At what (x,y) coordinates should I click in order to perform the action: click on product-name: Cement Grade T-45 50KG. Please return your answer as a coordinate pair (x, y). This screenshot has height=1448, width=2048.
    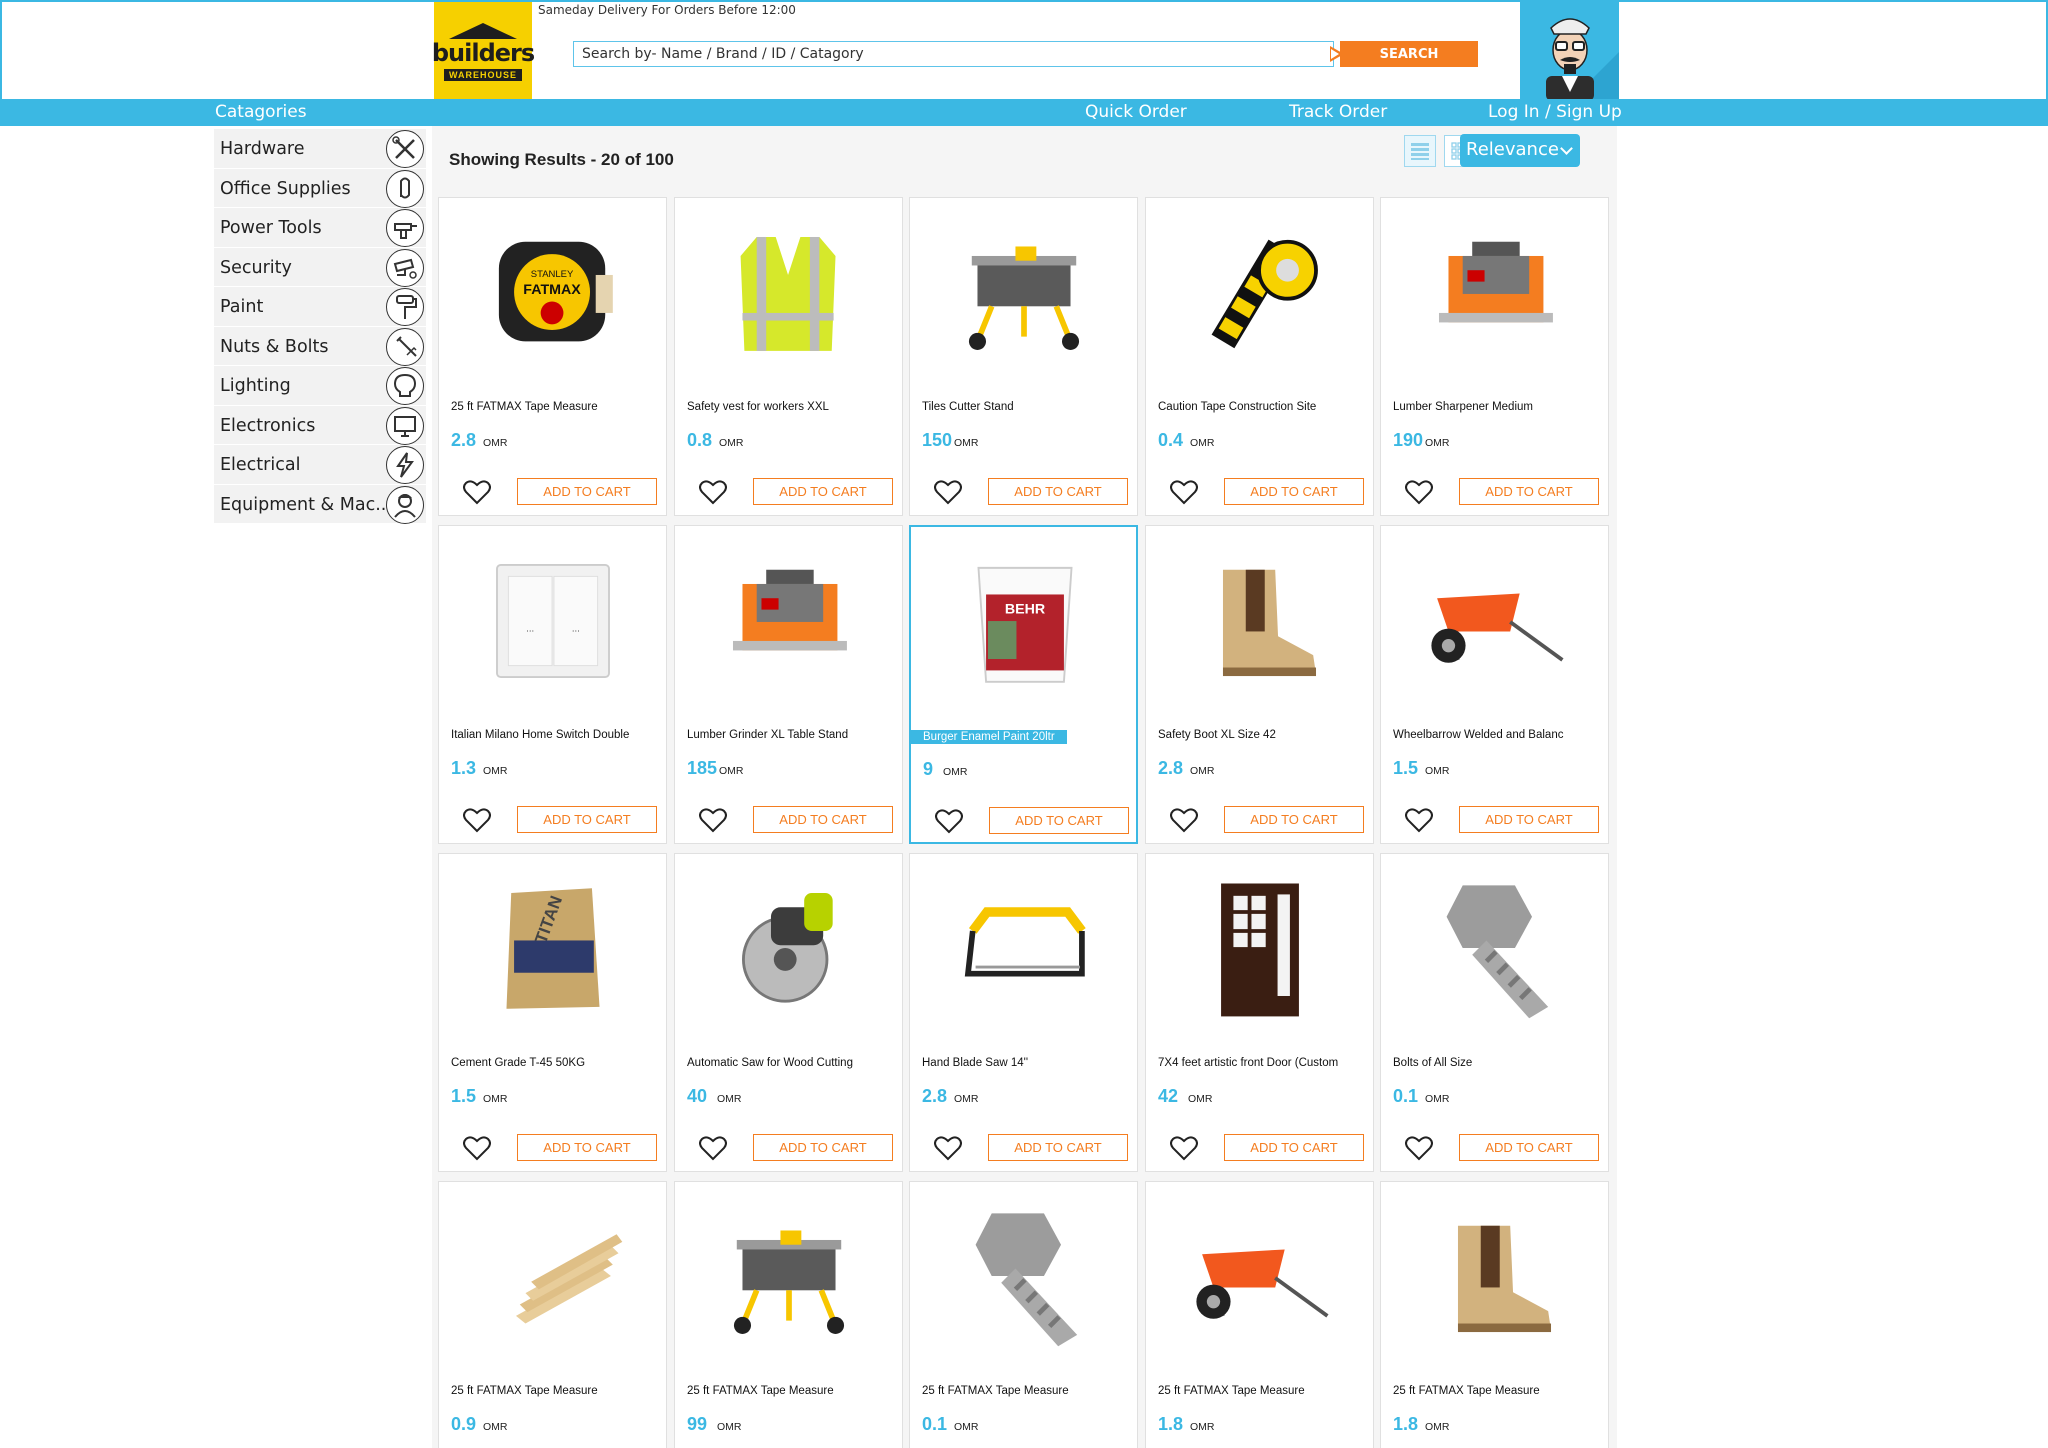
    Looking at the image, I should click on (518, 1063).